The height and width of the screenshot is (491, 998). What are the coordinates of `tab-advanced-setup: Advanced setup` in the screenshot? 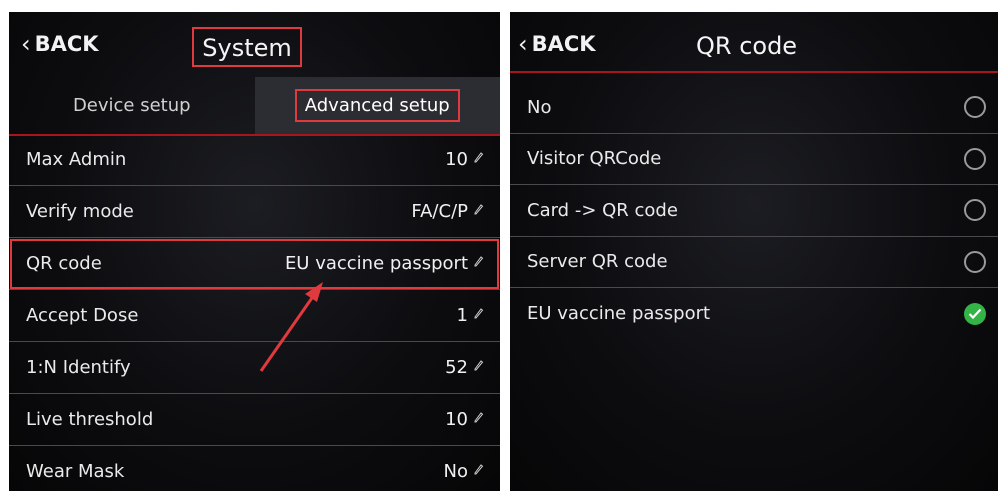 It's located at (377, 105).